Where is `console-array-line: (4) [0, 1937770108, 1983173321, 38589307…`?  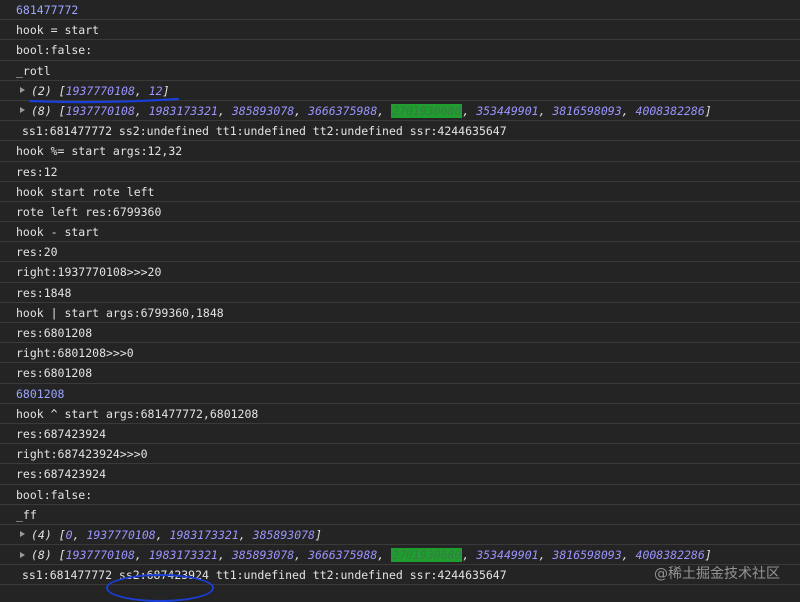
console-array-line: (4) [0, 1937770108, 1983173321, 38589307… is located at coordinates (400, 535).